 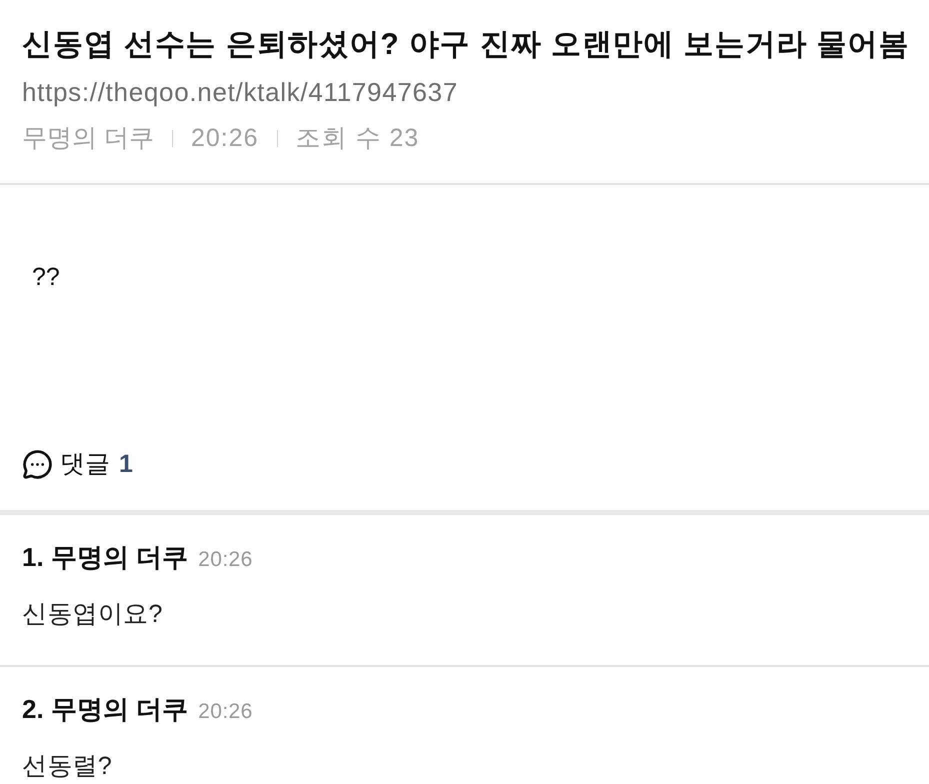 What do you see at coordinates (46, 277) in the screenshot?
I see `post-body: ??` at bounding box center [46, 277].